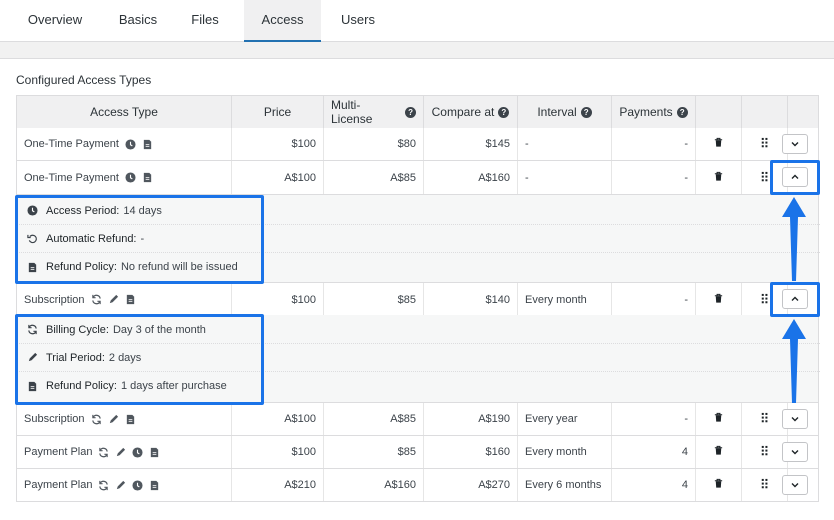  Describe the element at coordinates (54, 419) in the screenshot. I see `access-type-name: Subscription` at that location.